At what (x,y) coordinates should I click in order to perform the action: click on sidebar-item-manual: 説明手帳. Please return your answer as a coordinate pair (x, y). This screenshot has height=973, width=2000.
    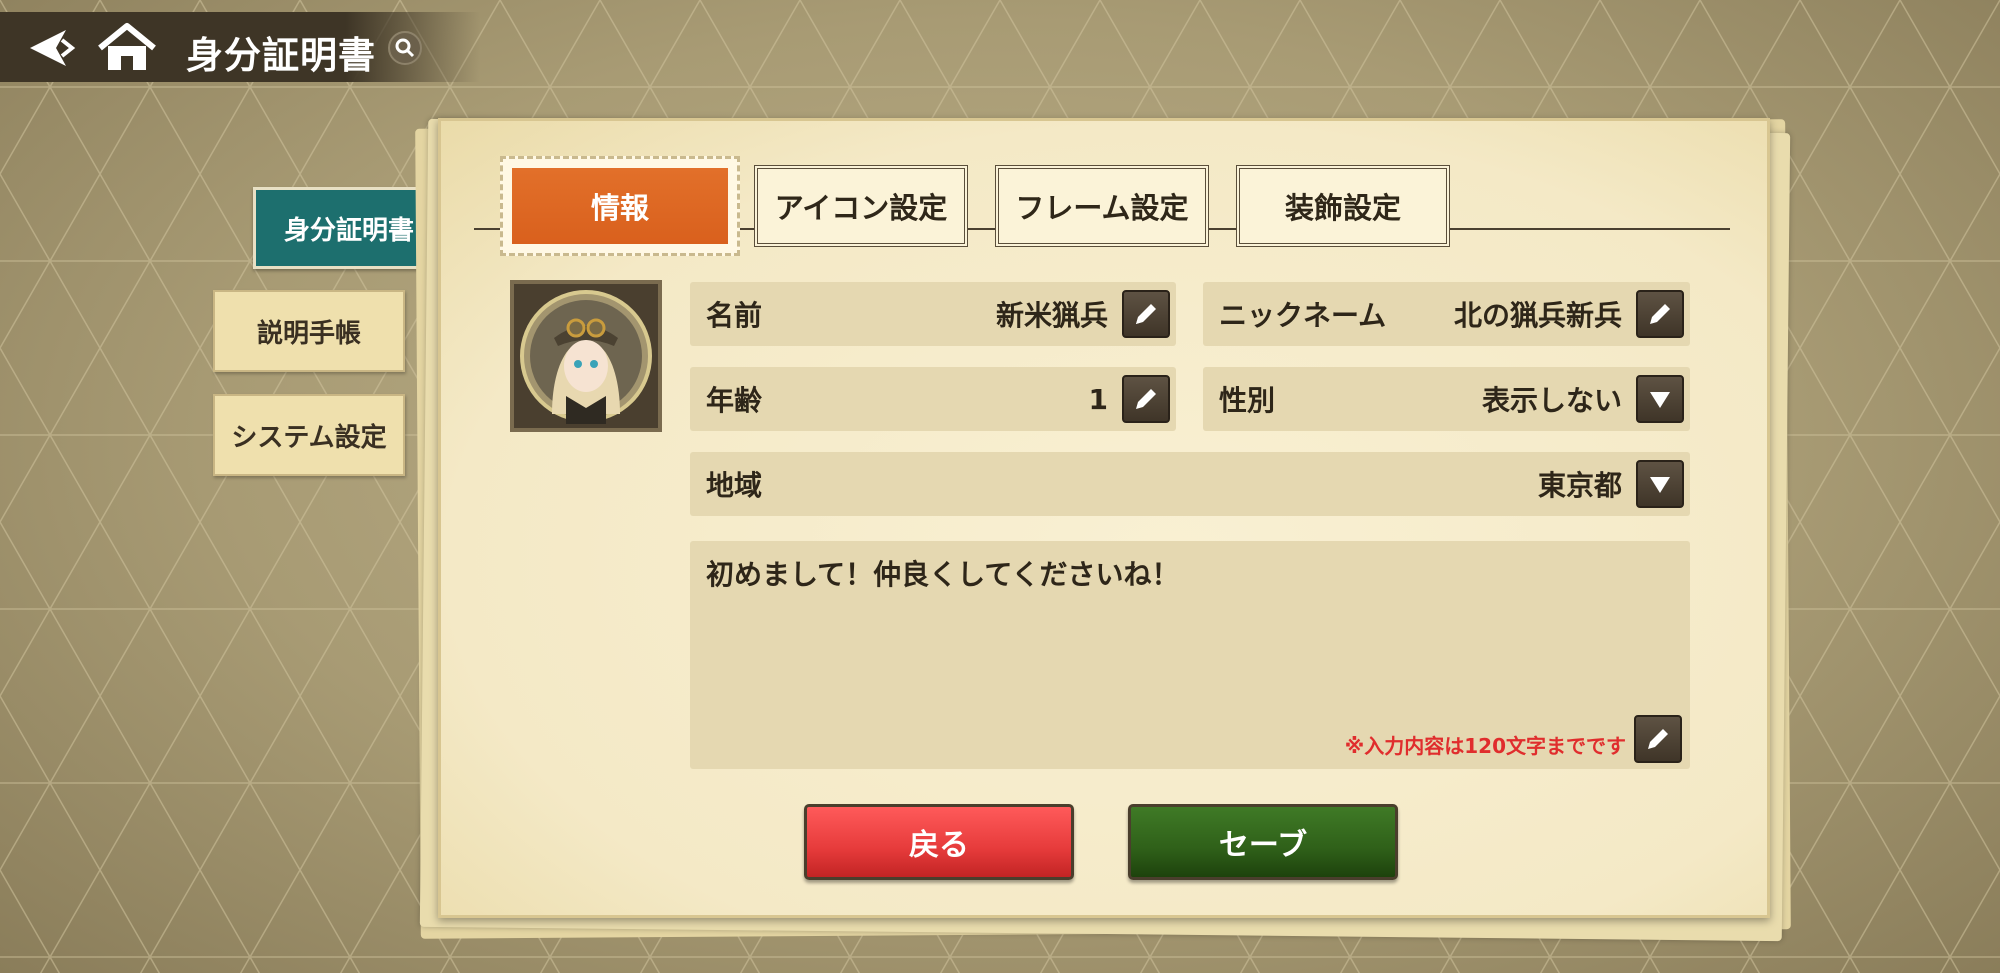
    Looking at the image, I should click on (309, 331).